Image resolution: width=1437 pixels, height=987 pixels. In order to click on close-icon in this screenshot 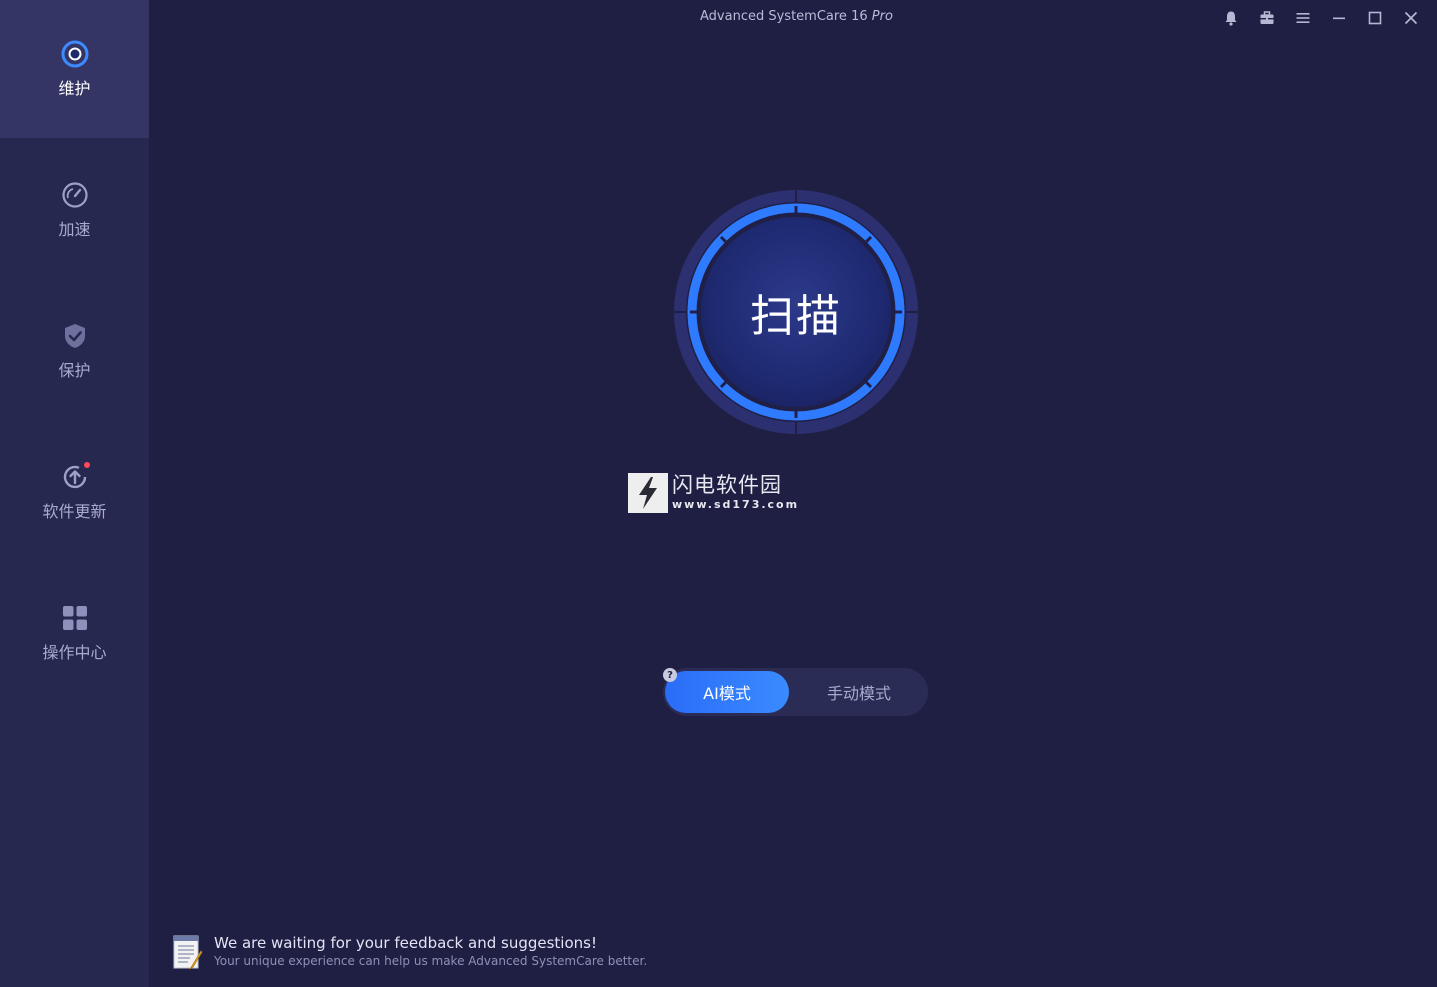, I will do `click(1411, 18)`.